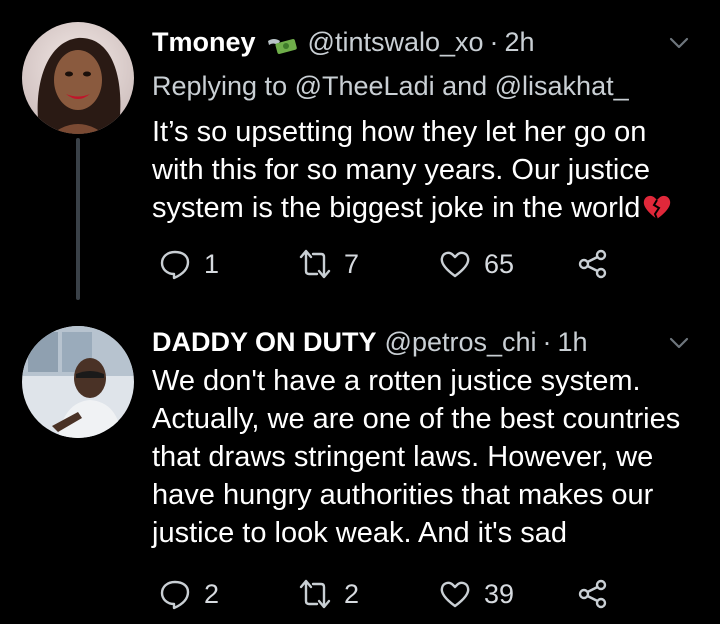 The width and height of the screenshot is (720, 624). Describe the element at coordinates (212, 263) in the screenshot. I see `reply-count: 1` at that location.